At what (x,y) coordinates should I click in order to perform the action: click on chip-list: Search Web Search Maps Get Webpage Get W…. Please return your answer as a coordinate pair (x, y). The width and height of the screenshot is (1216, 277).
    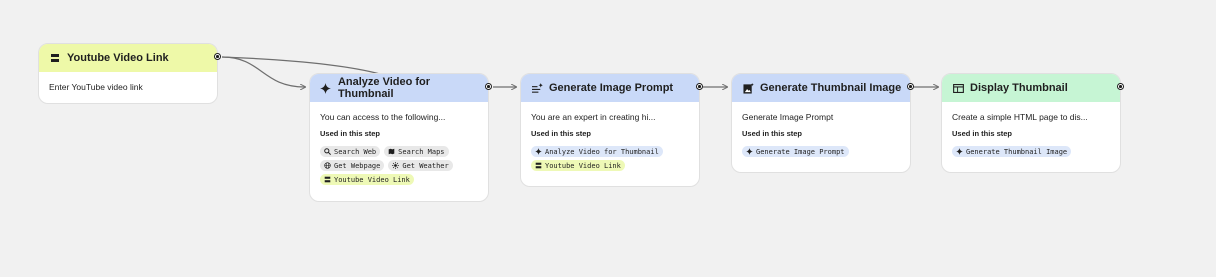
    Looking at the image, I should click on (399, 165).